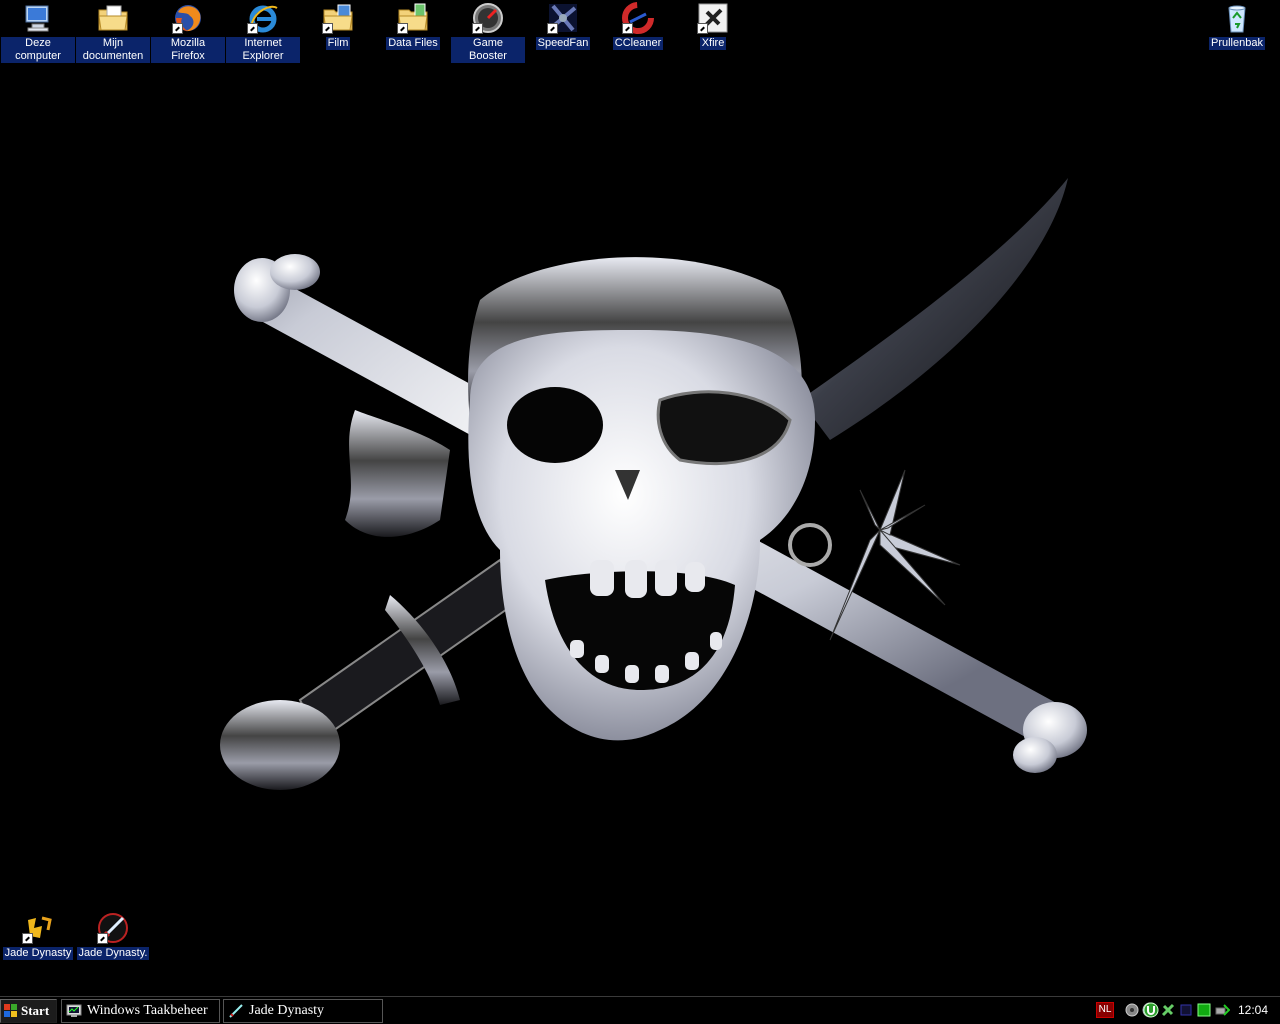  Describe the element at coordinates (488, 50) in the screenshot. I see `desktop-icon-label: Game Booster` at that location.